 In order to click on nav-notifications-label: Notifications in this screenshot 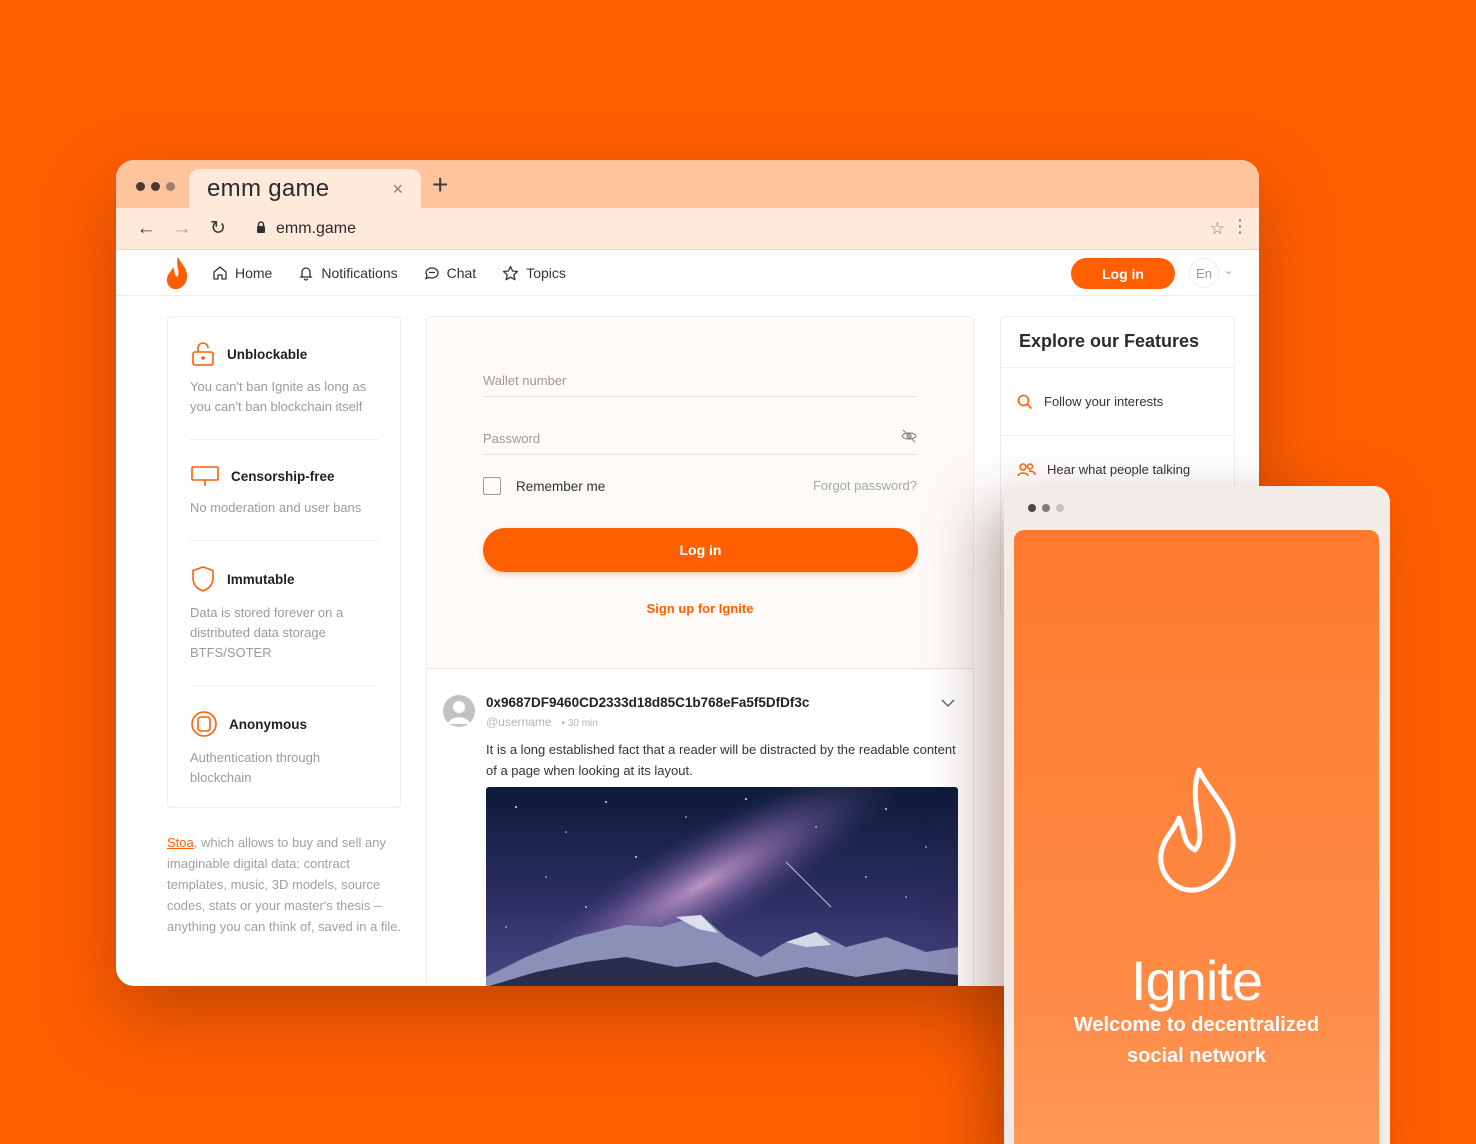, I will do `click(359, 273)`.